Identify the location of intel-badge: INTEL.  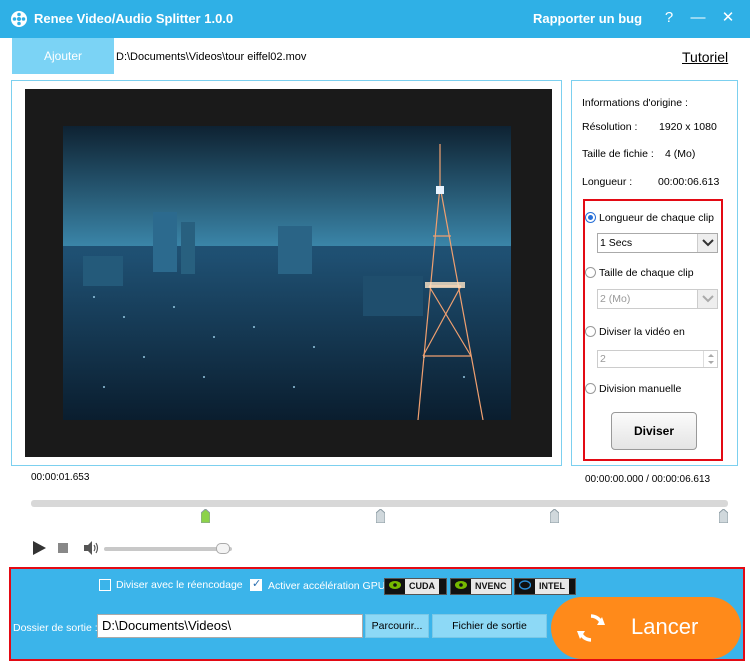
(545, 586).